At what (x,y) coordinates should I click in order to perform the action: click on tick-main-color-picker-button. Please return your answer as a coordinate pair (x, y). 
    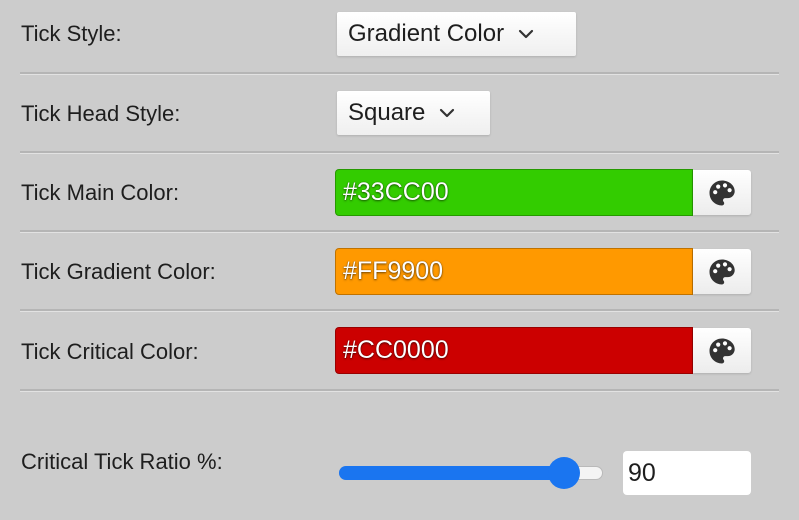
    Looking at the image, I should click on (722, 192).